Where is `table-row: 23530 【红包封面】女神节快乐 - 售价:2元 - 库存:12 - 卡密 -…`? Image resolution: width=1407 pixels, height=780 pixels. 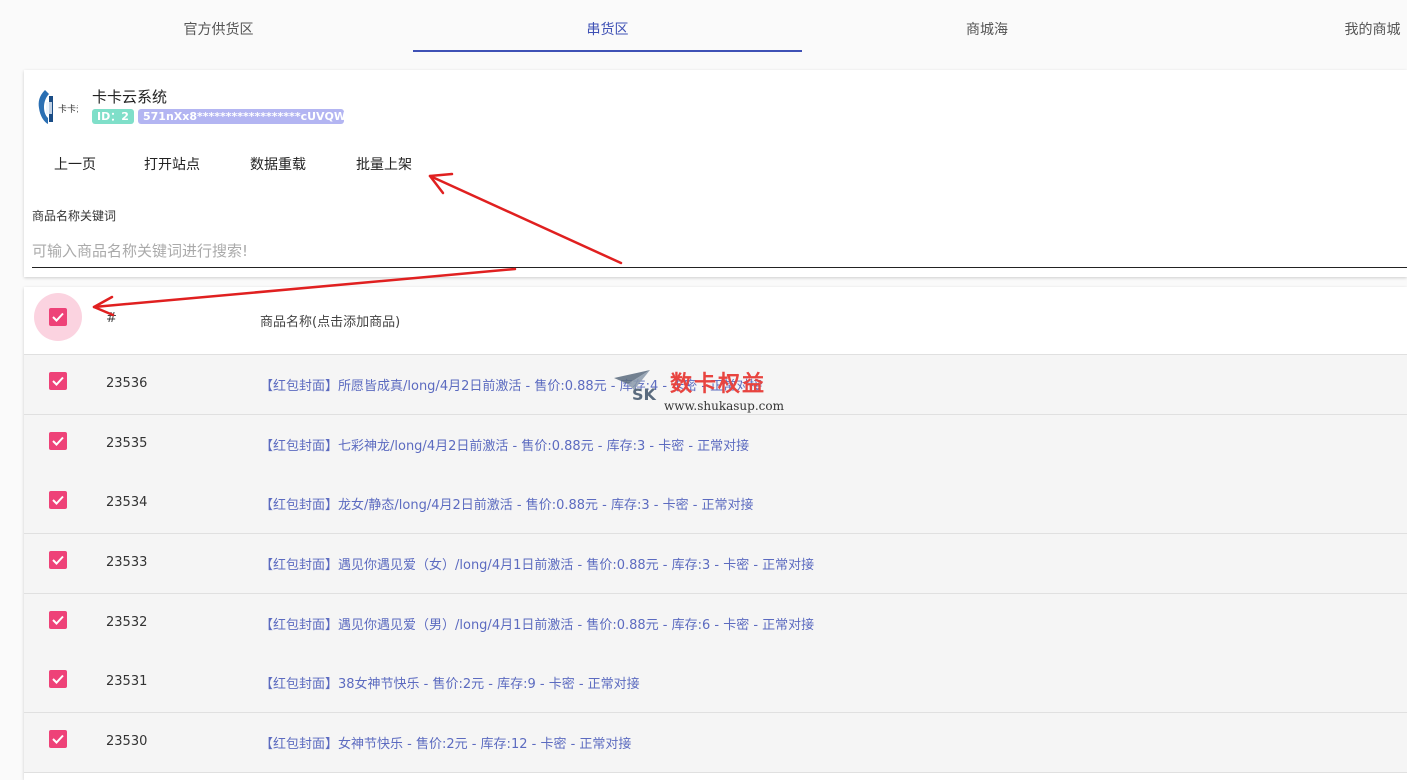 table-row: 23530 【红包封面】女神节快乐 - 售价:2元 - 库存:12 - 卡密 -… is located at coordinates (715, 743).